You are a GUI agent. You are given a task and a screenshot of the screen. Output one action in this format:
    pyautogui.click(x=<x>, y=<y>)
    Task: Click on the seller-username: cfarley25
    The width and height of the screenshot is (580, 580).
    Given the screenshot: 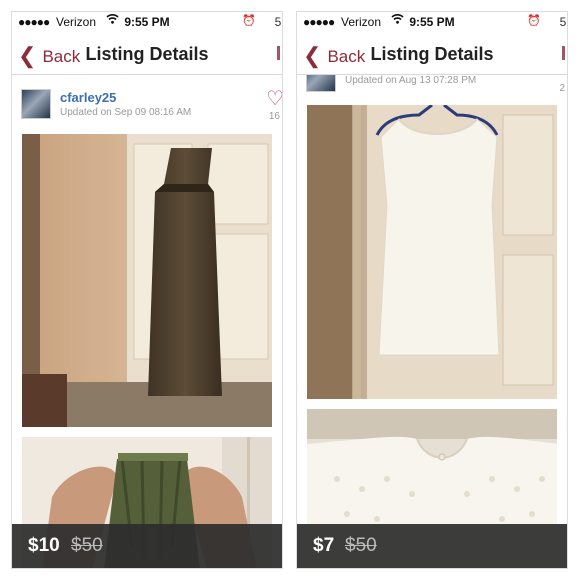 What is the action you would take?
    pyautogui.click(x=88, y=97)
    